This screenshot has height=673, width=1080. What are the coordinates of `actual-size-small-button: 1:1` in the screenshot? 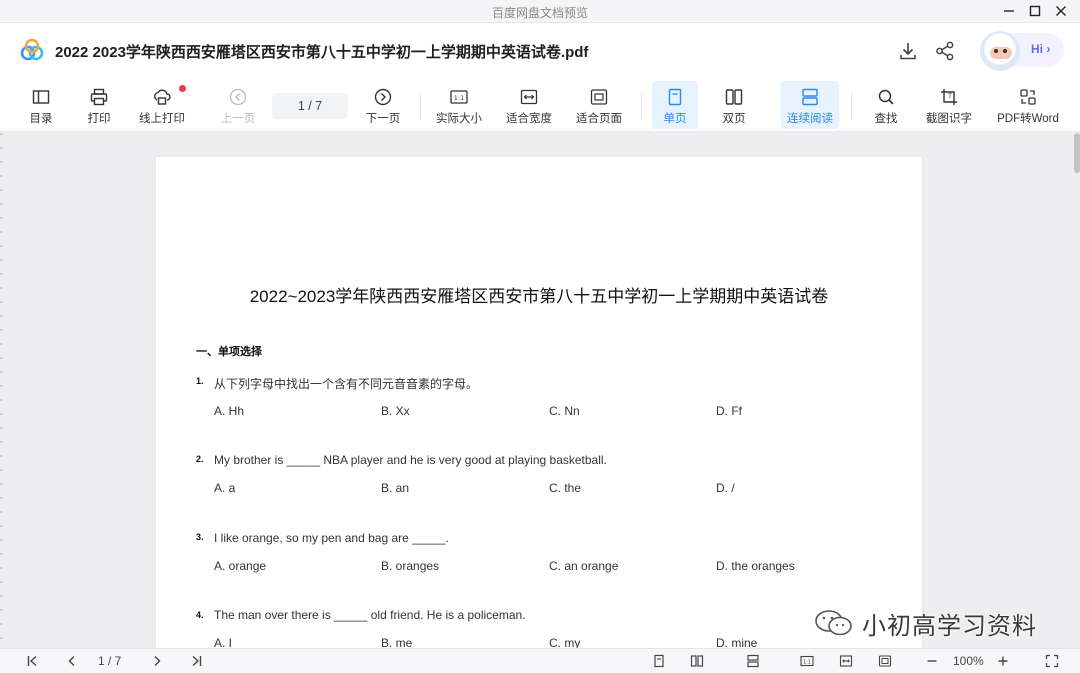 It's located at (807, 661).